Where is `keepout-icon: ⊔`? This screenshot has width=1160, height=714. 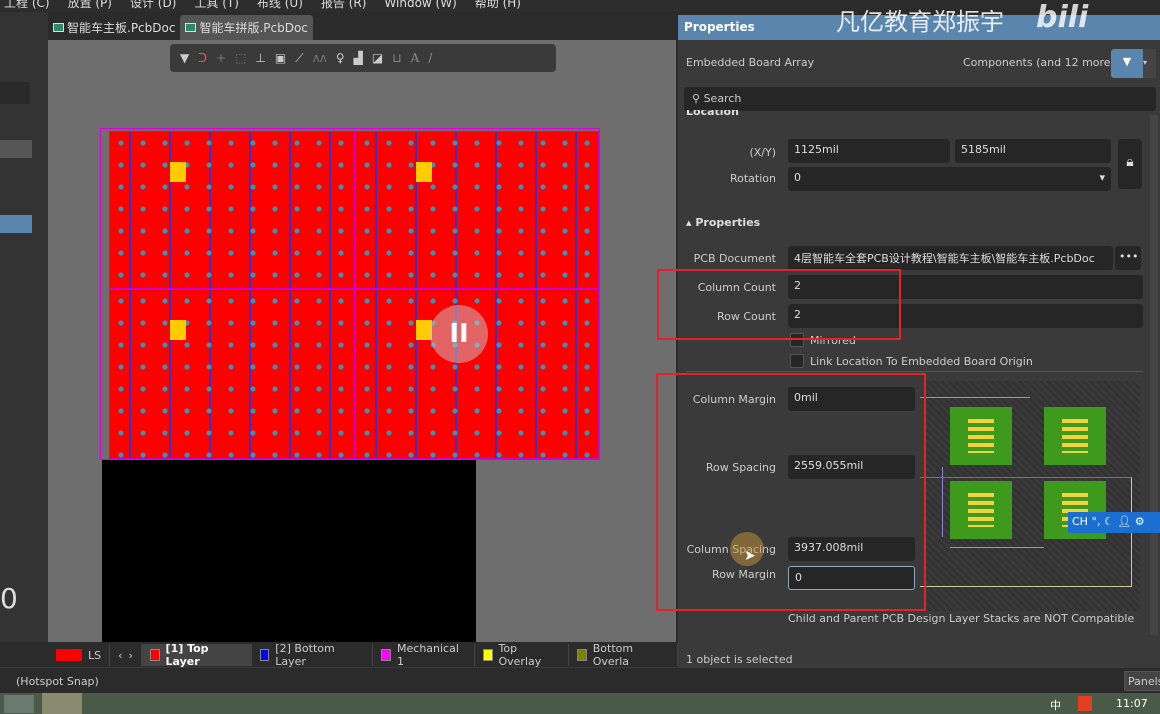 keepout-icon: ⊔ is located at coordinates (396, 58).